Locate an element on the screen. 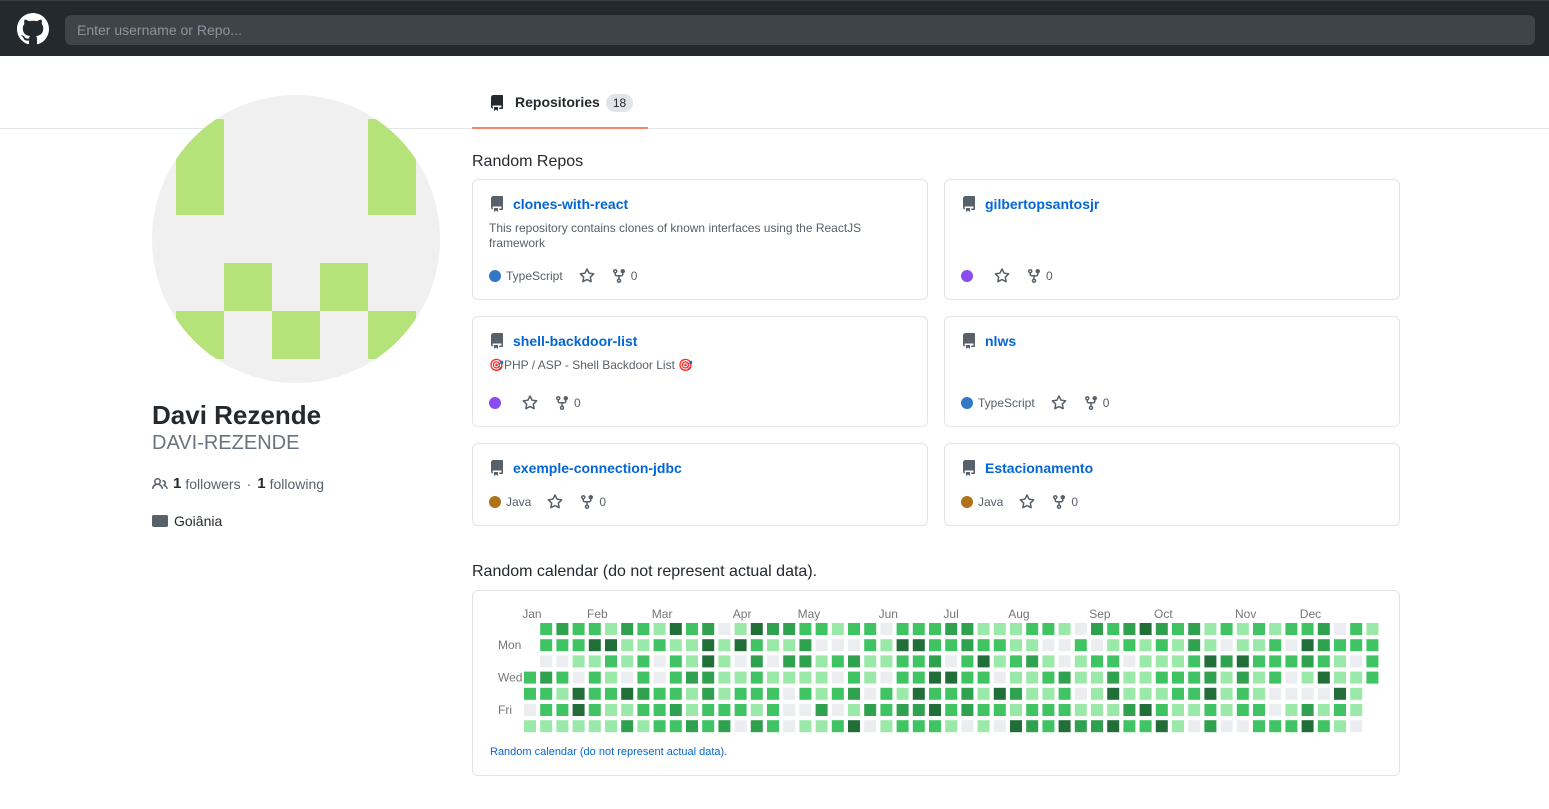 The width and height of the screenshot is (1549, 809). repo-name-link: clones-with-react is located at coordinates (570, 204).